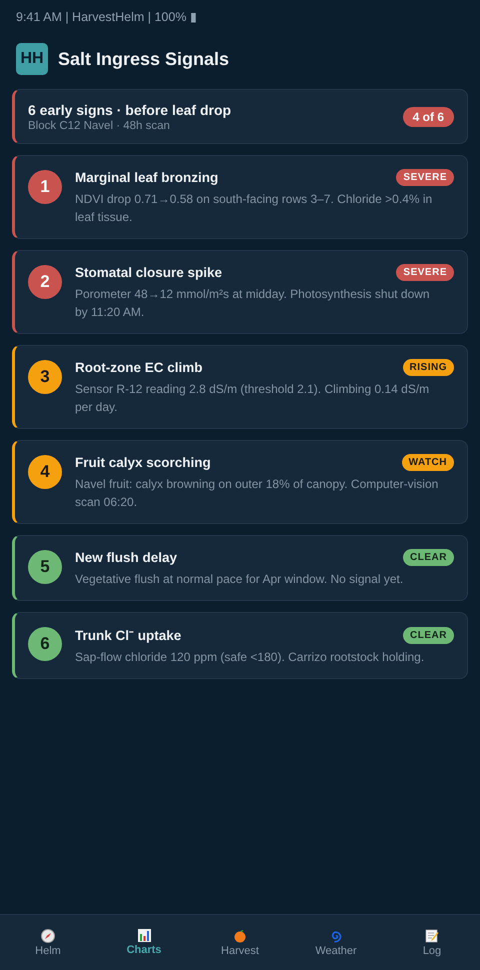  I want to click on step-number: 5, so click(45, 567).